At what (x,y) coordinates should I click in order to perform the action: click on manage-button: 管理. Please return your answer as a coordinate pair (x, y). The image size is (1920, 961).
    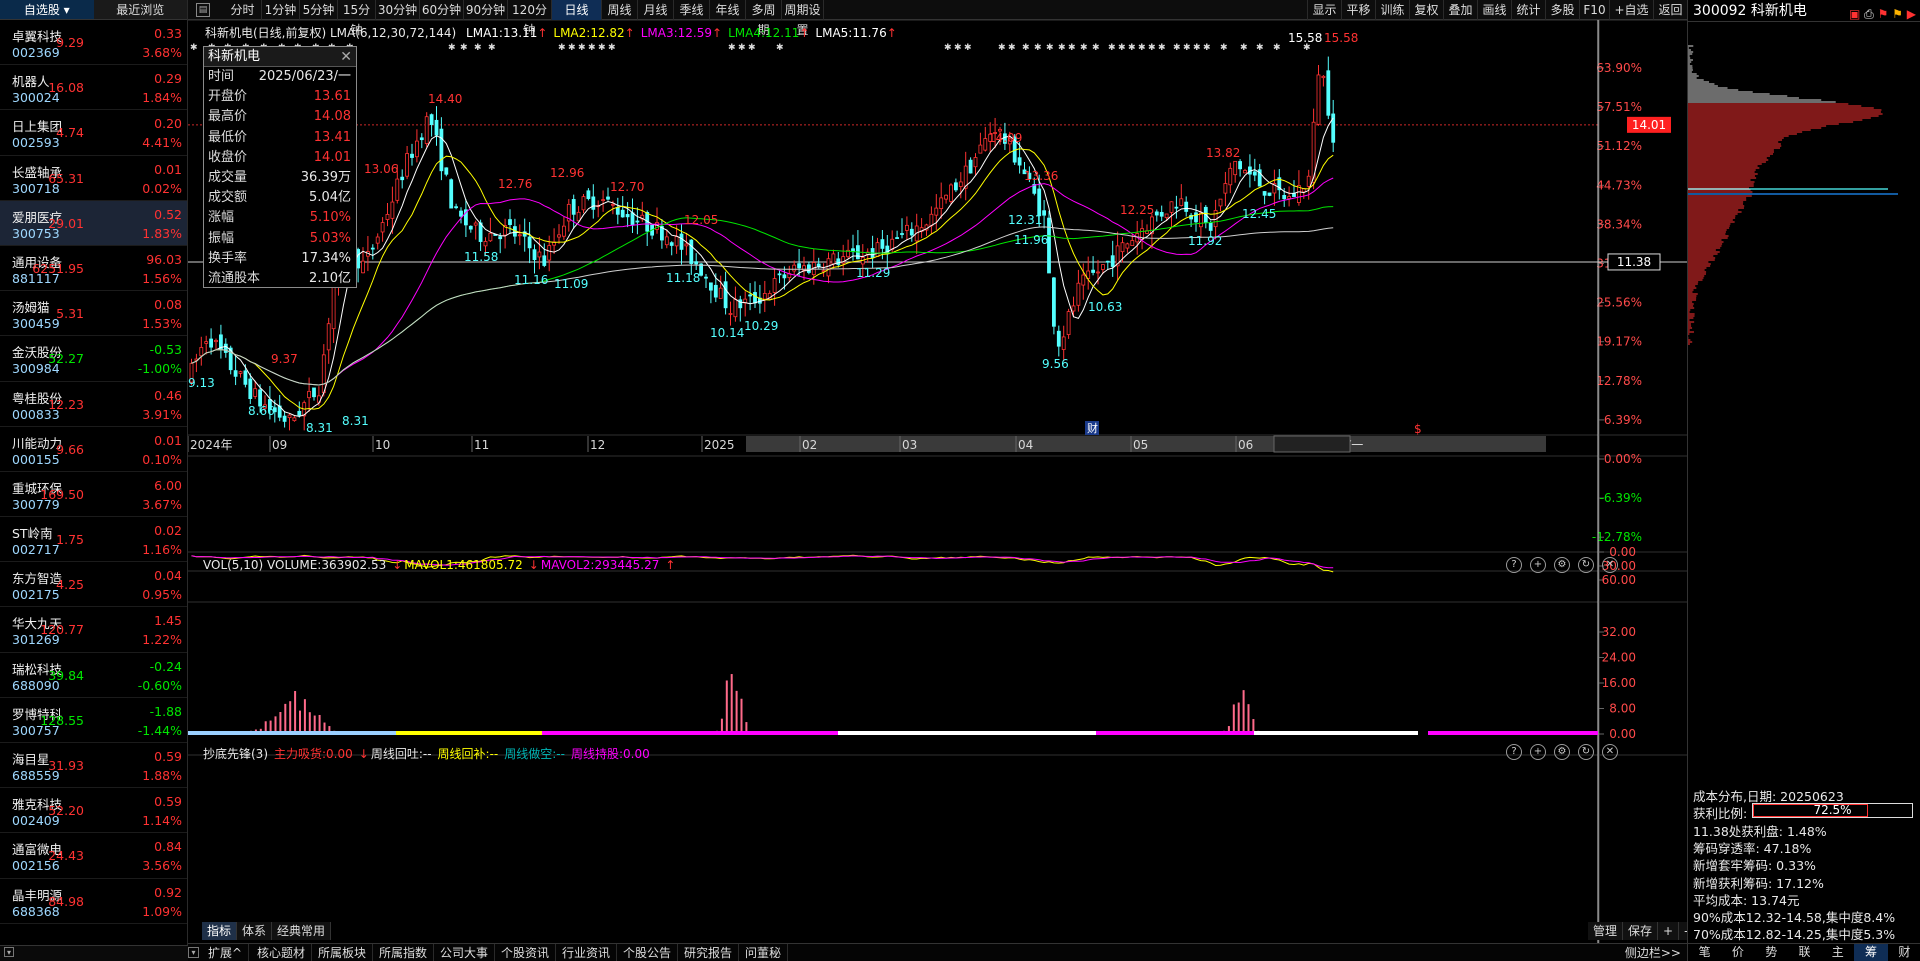
    Looking at the image, I should click on (1606, 931).